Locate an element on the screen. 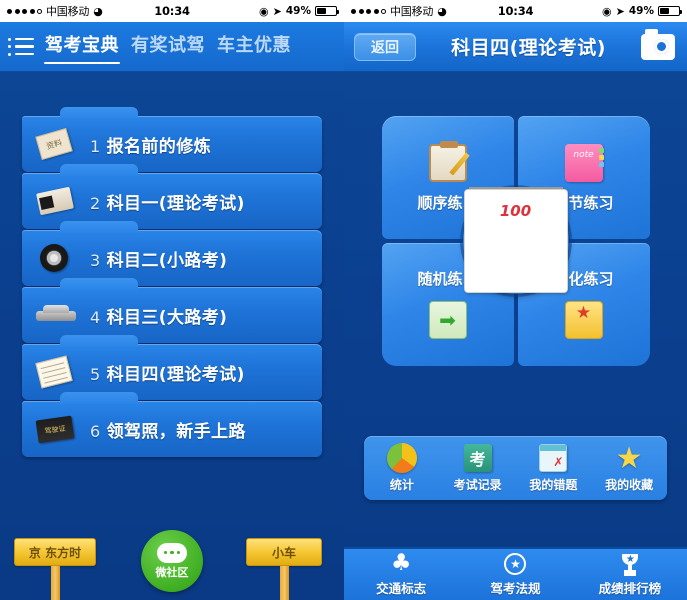 Image resolution: width=687 pixels, height=600 pixels. top-tab-bar: 驾考宝典 有奖试驾 车主优惠 is located at coordinates (172, 47).